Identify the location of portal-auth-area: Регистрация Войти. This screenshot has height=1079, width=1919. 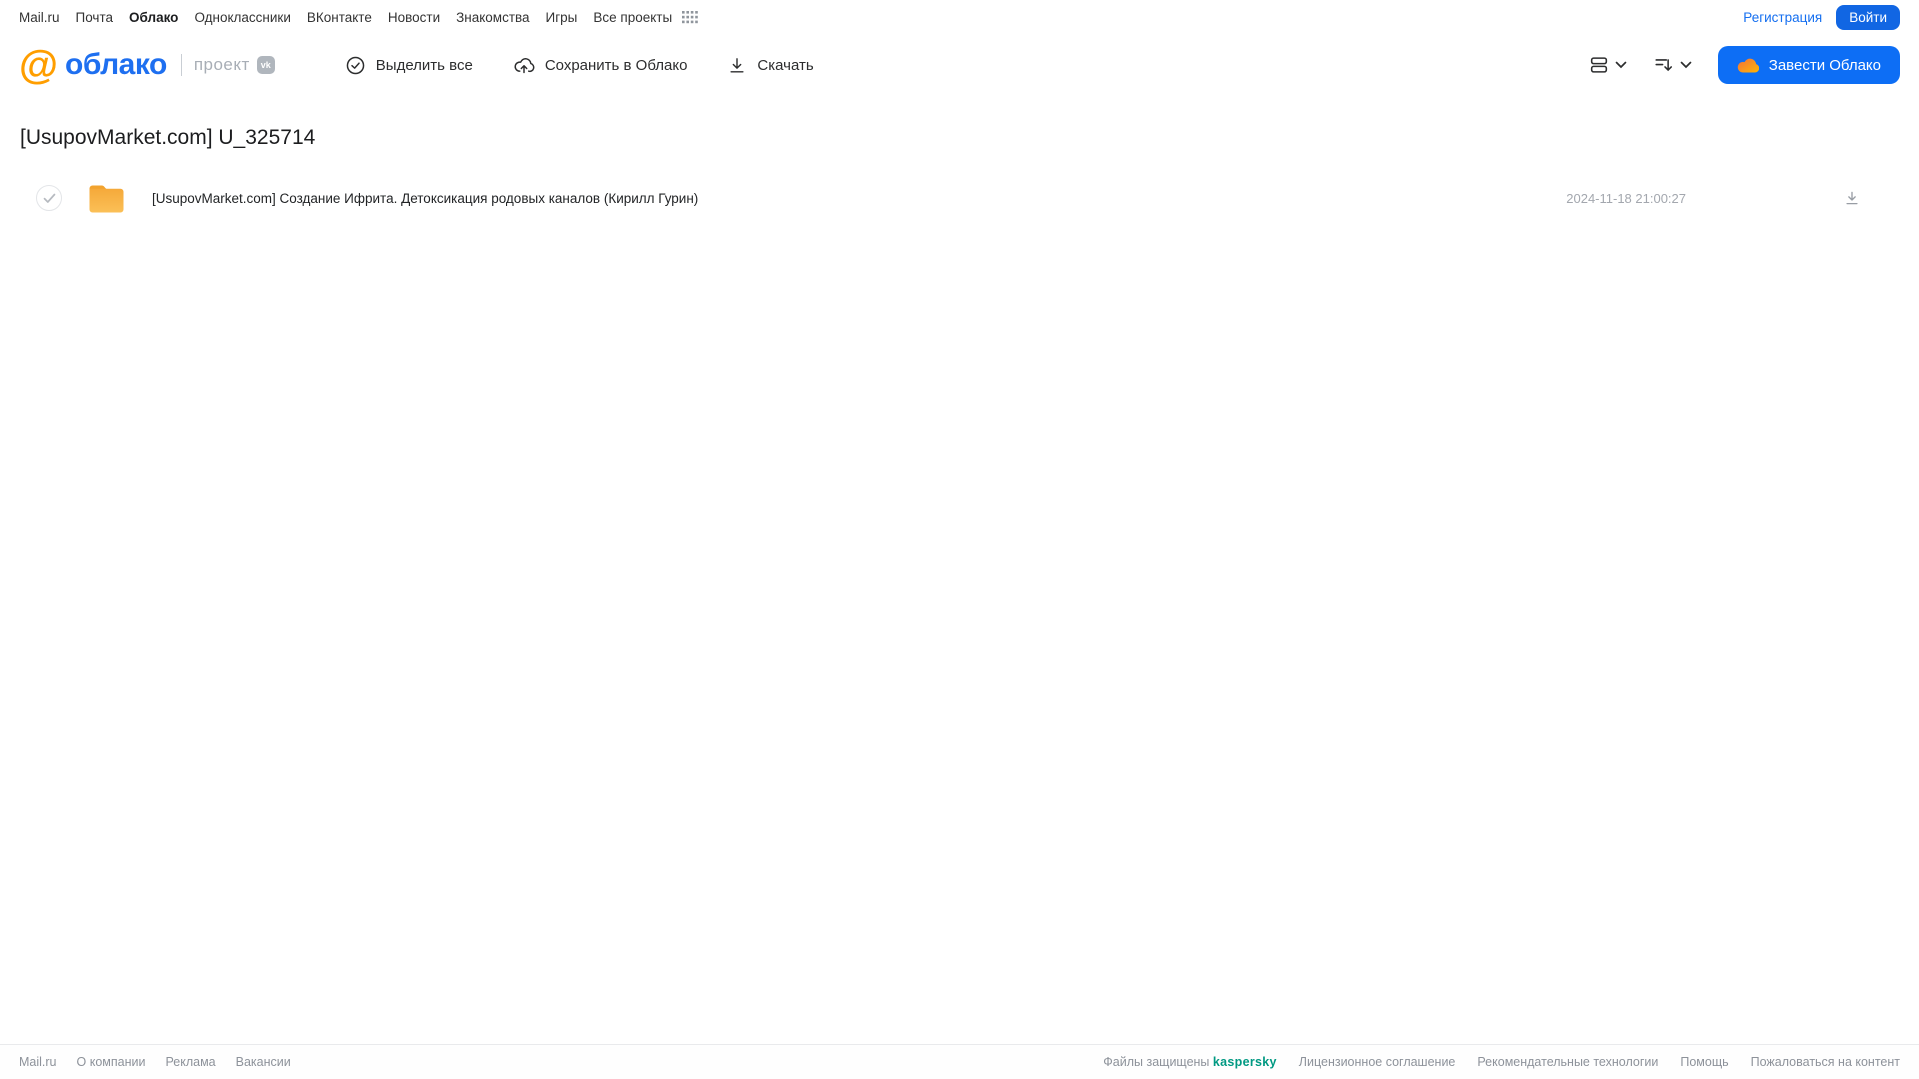
(1821, 17).